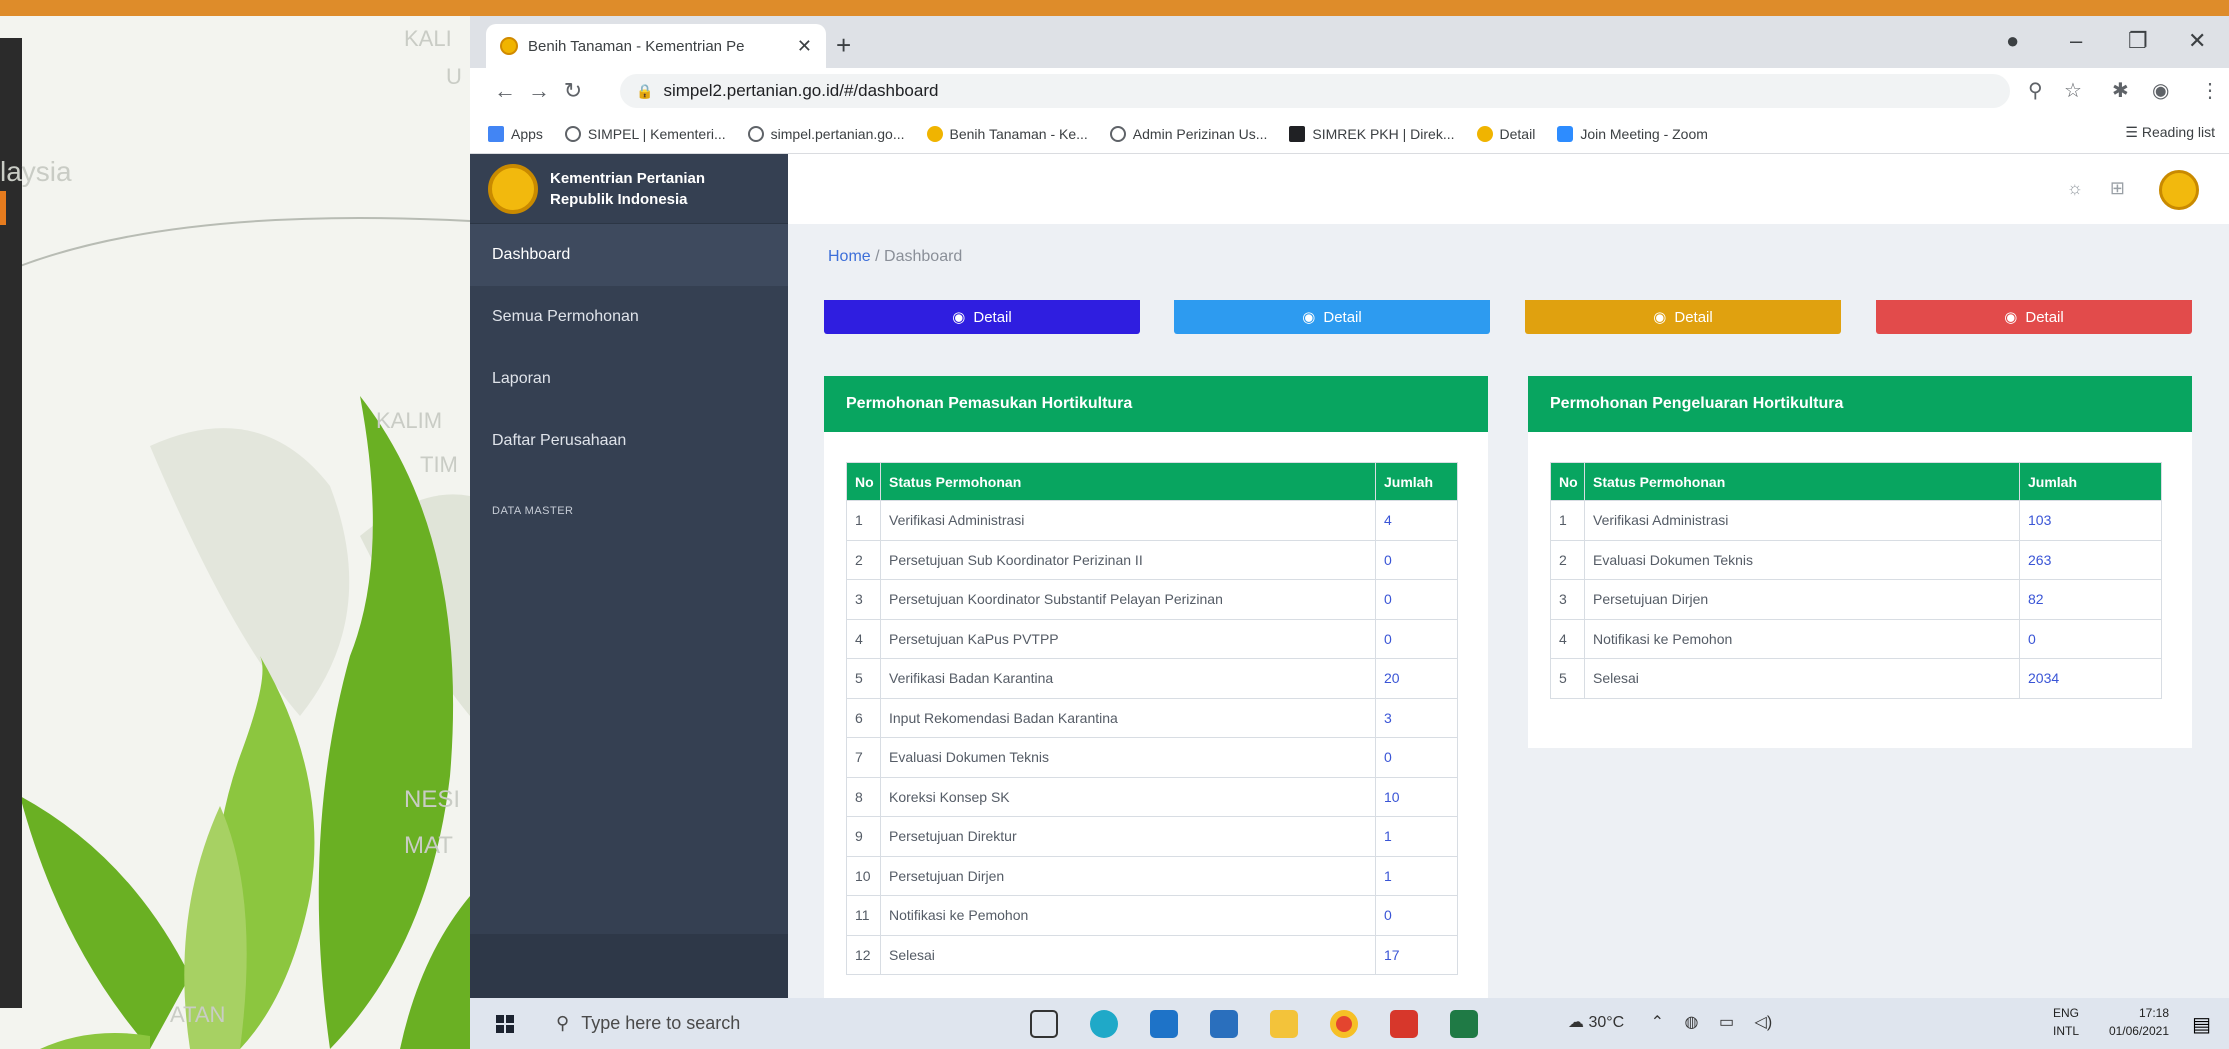 This screenshot has width=2229, height=1049. Describe the element at coordinates (804, 46) in the screenshot. I see `close-tab-icon: ✕` at that location.